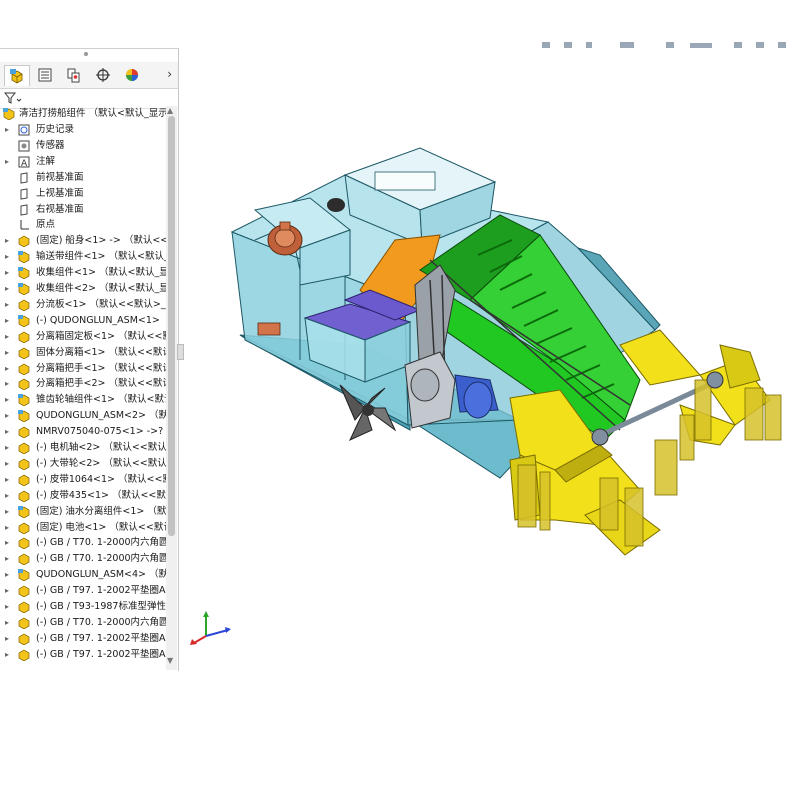  I want to click on dimxpert-tab, so click(103, 75).